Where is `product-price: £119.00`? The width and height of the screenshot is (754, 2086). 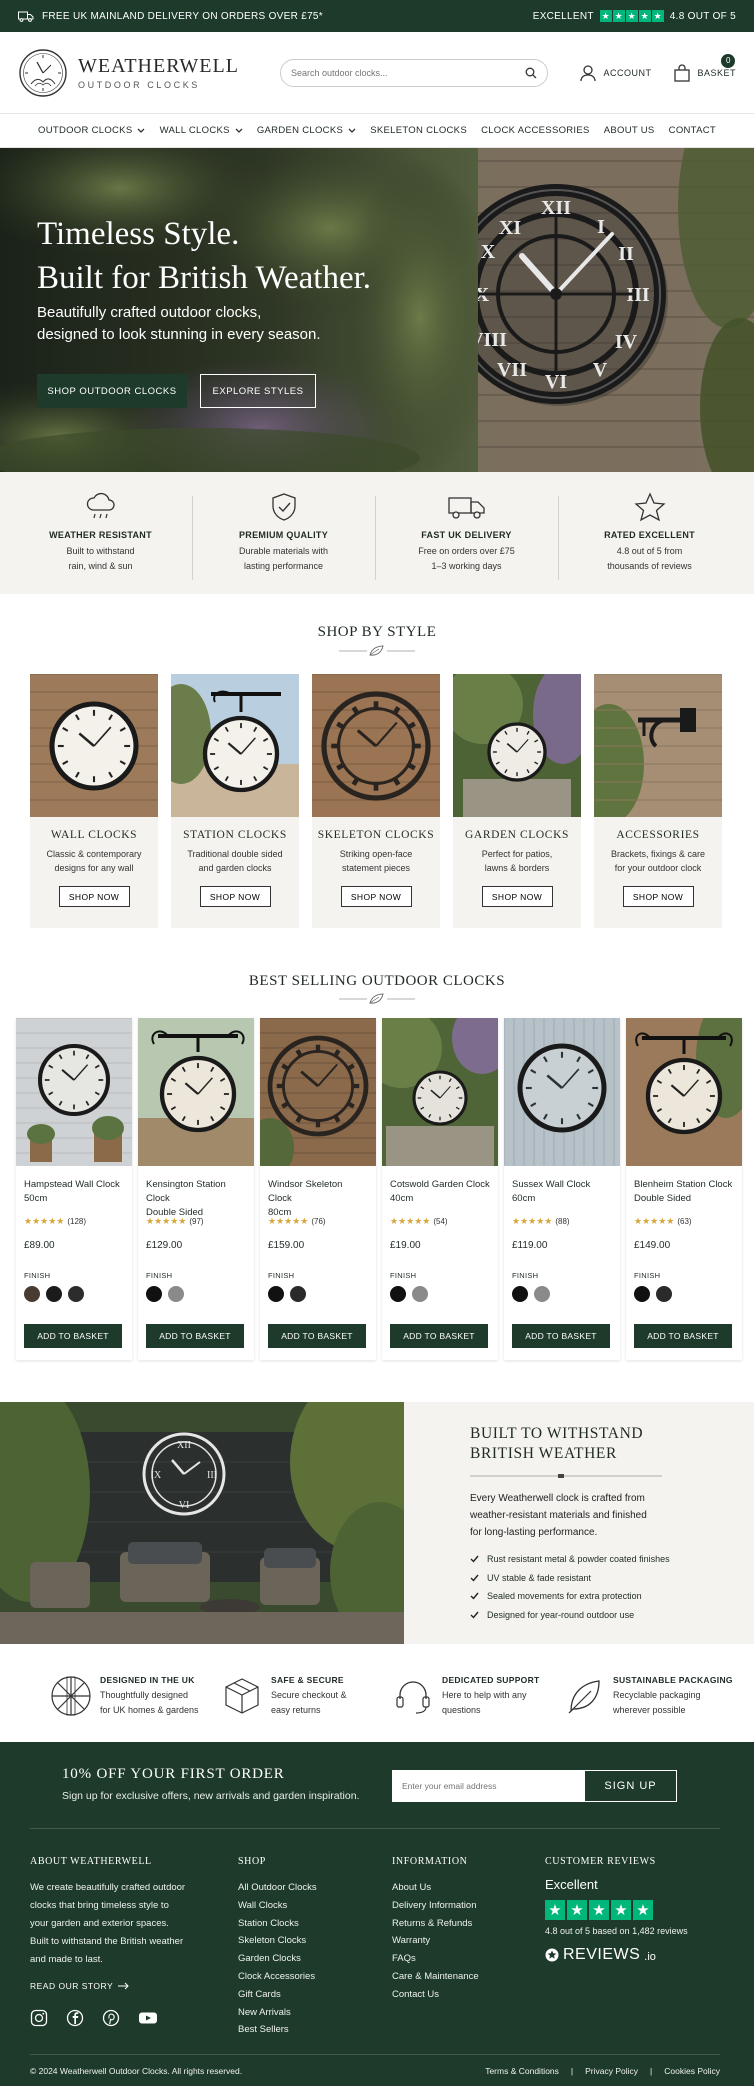
product-price: £119.00 is located at coordinates (530, 1245).